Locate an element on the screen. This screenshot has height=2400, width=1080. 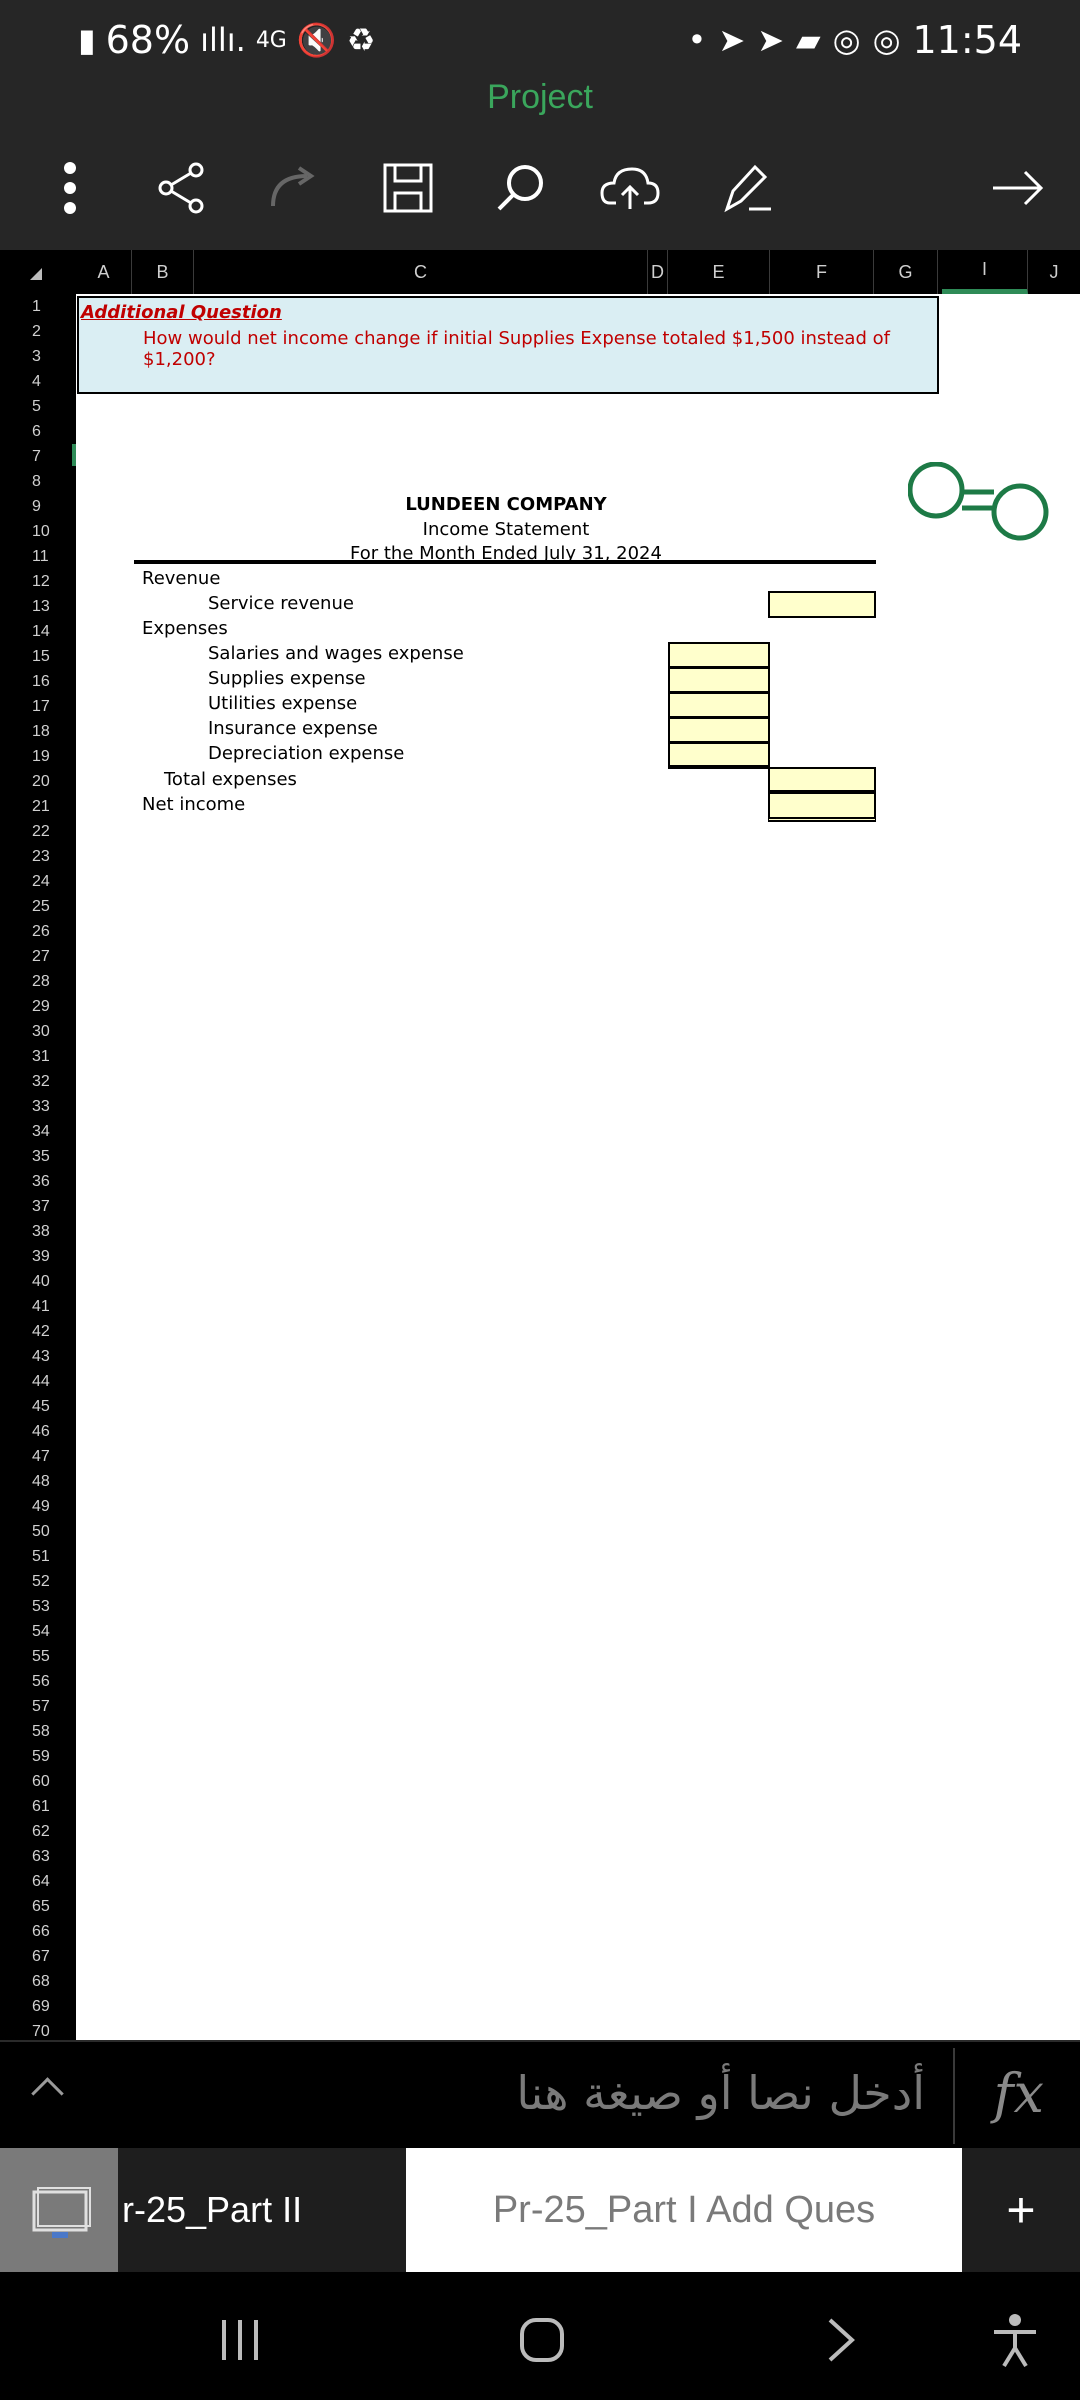
row-header: 4 is located at coordinates (38, 381).